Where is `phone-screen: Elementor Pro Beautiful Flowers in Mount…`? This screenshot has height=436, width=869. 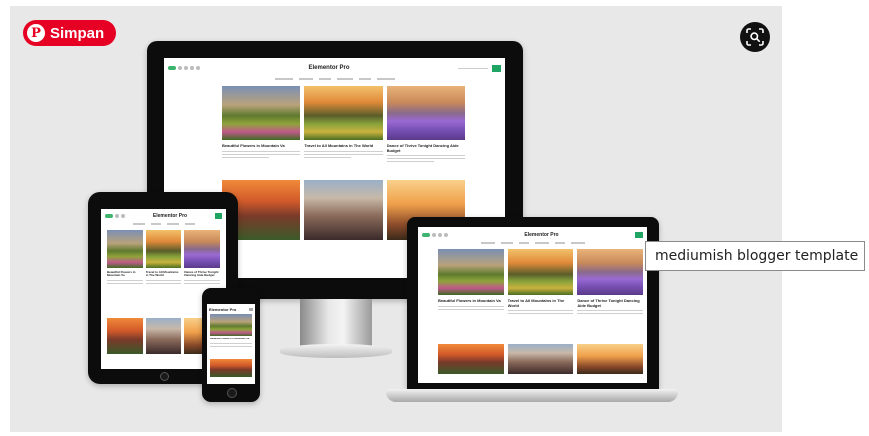
phone-screen: Elementor Pro Beautiful Flowers in Mount… is located at coordinates (231, 344).